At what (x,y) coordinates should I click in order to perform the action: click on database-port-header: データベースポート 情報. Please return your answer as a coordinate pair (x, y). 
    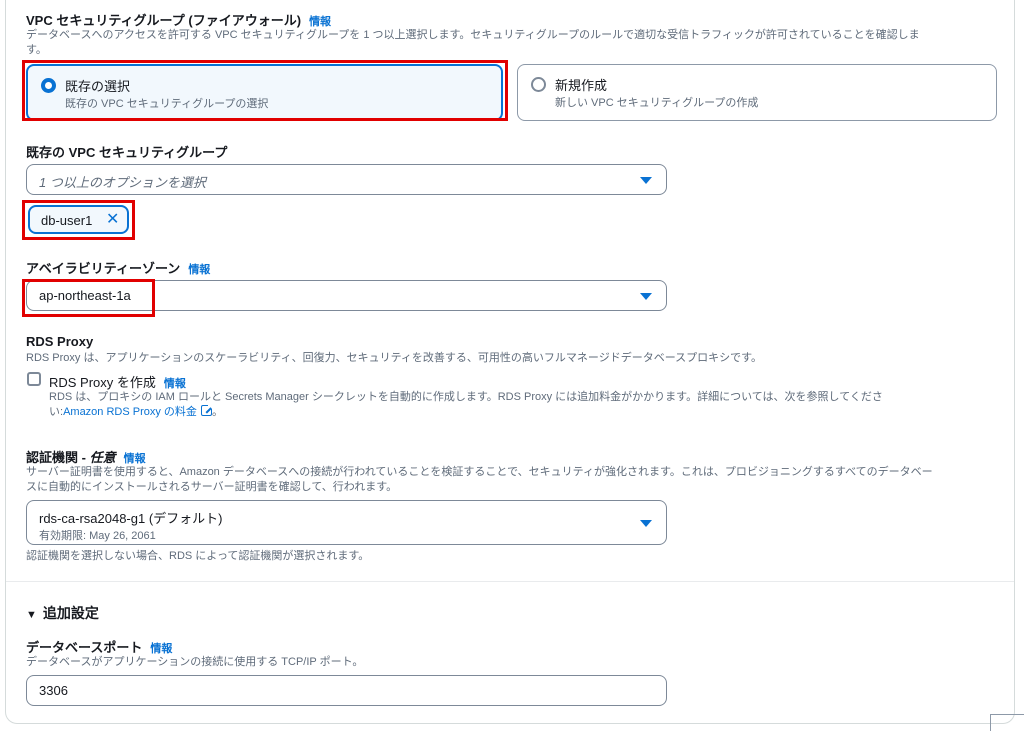
    Looking at the image, I should click on (99, 647).